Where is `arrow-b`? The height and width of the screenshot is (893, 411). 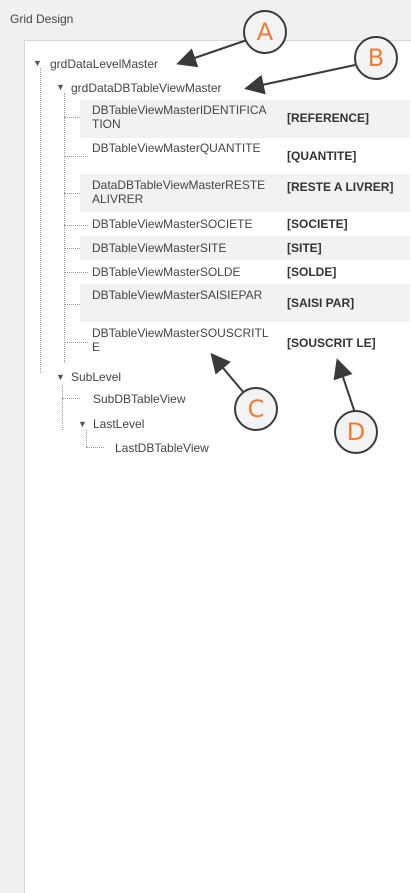
arrow-b is located at coordinates (300, 79).